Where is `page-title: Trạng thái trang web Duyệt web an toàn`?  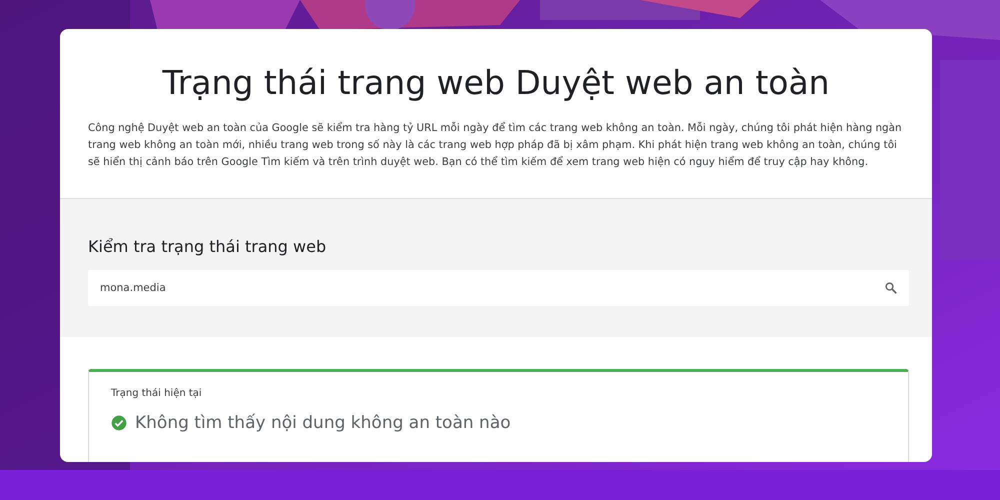 page-title: Trạng thái trang web Duyệt web an toàn is located at coordinates (496, 82).